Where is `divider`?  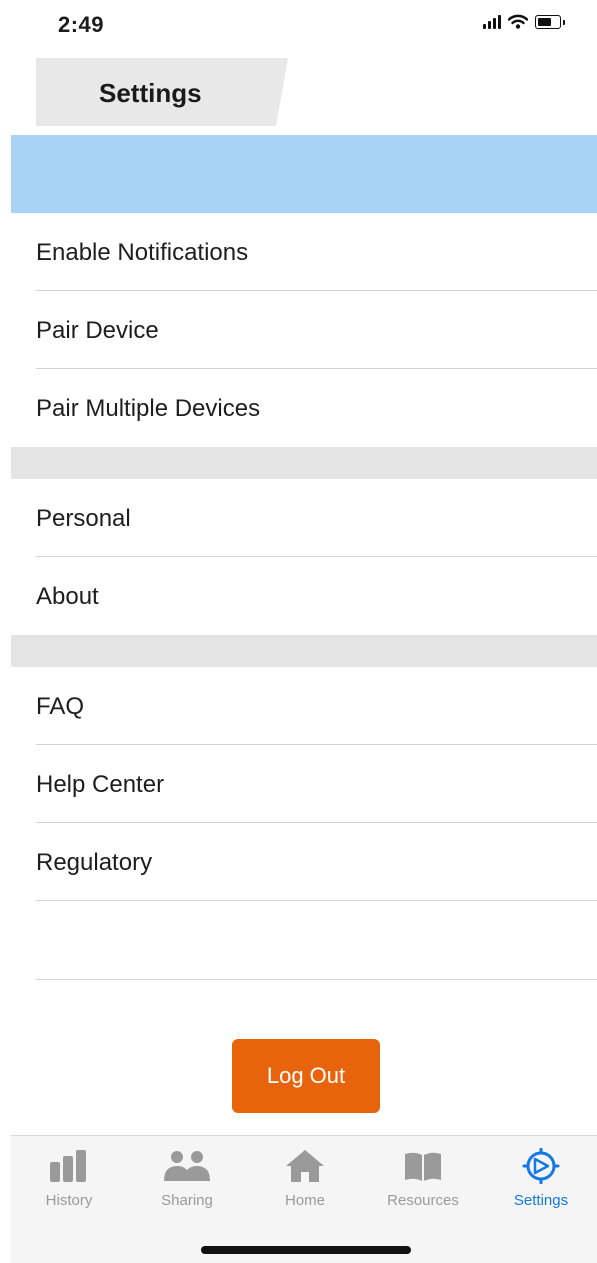
divider is located at coordinates (316, 979).